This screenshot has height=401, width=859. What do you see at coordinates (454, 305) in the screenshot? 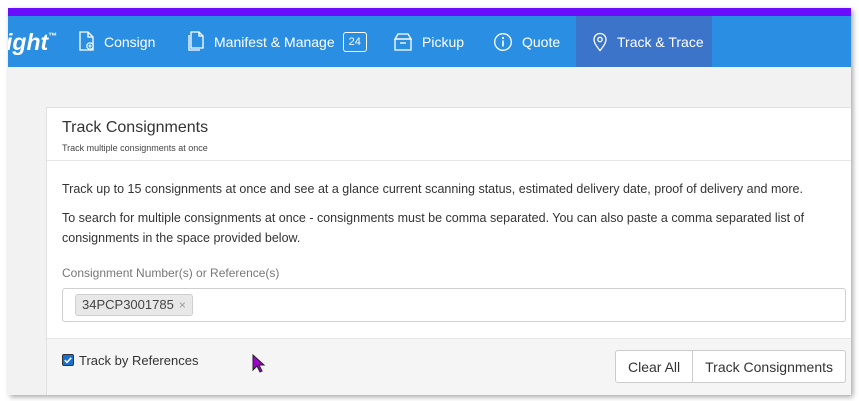
I see `consignment-input: 34PCP3001785 ×` at bounding box center [454, 305].